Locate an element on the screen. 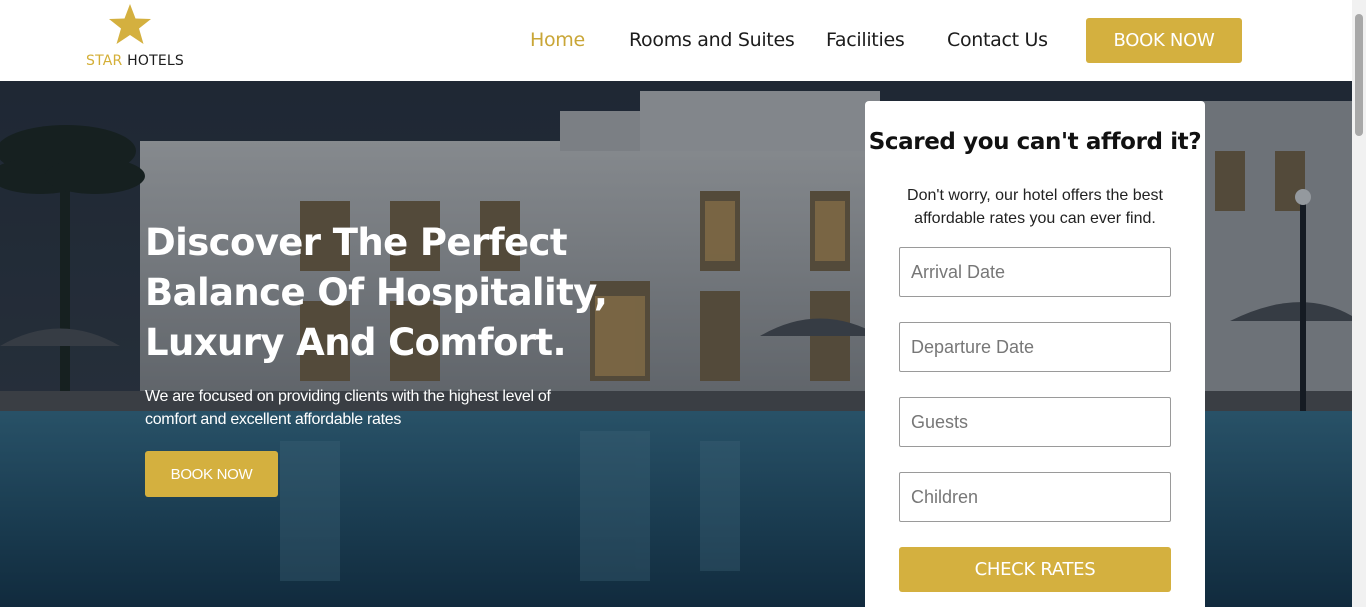 This screenshot has width=1366, height=607. brand-name: STAR HOTELS is located at coordinates (135, 61).